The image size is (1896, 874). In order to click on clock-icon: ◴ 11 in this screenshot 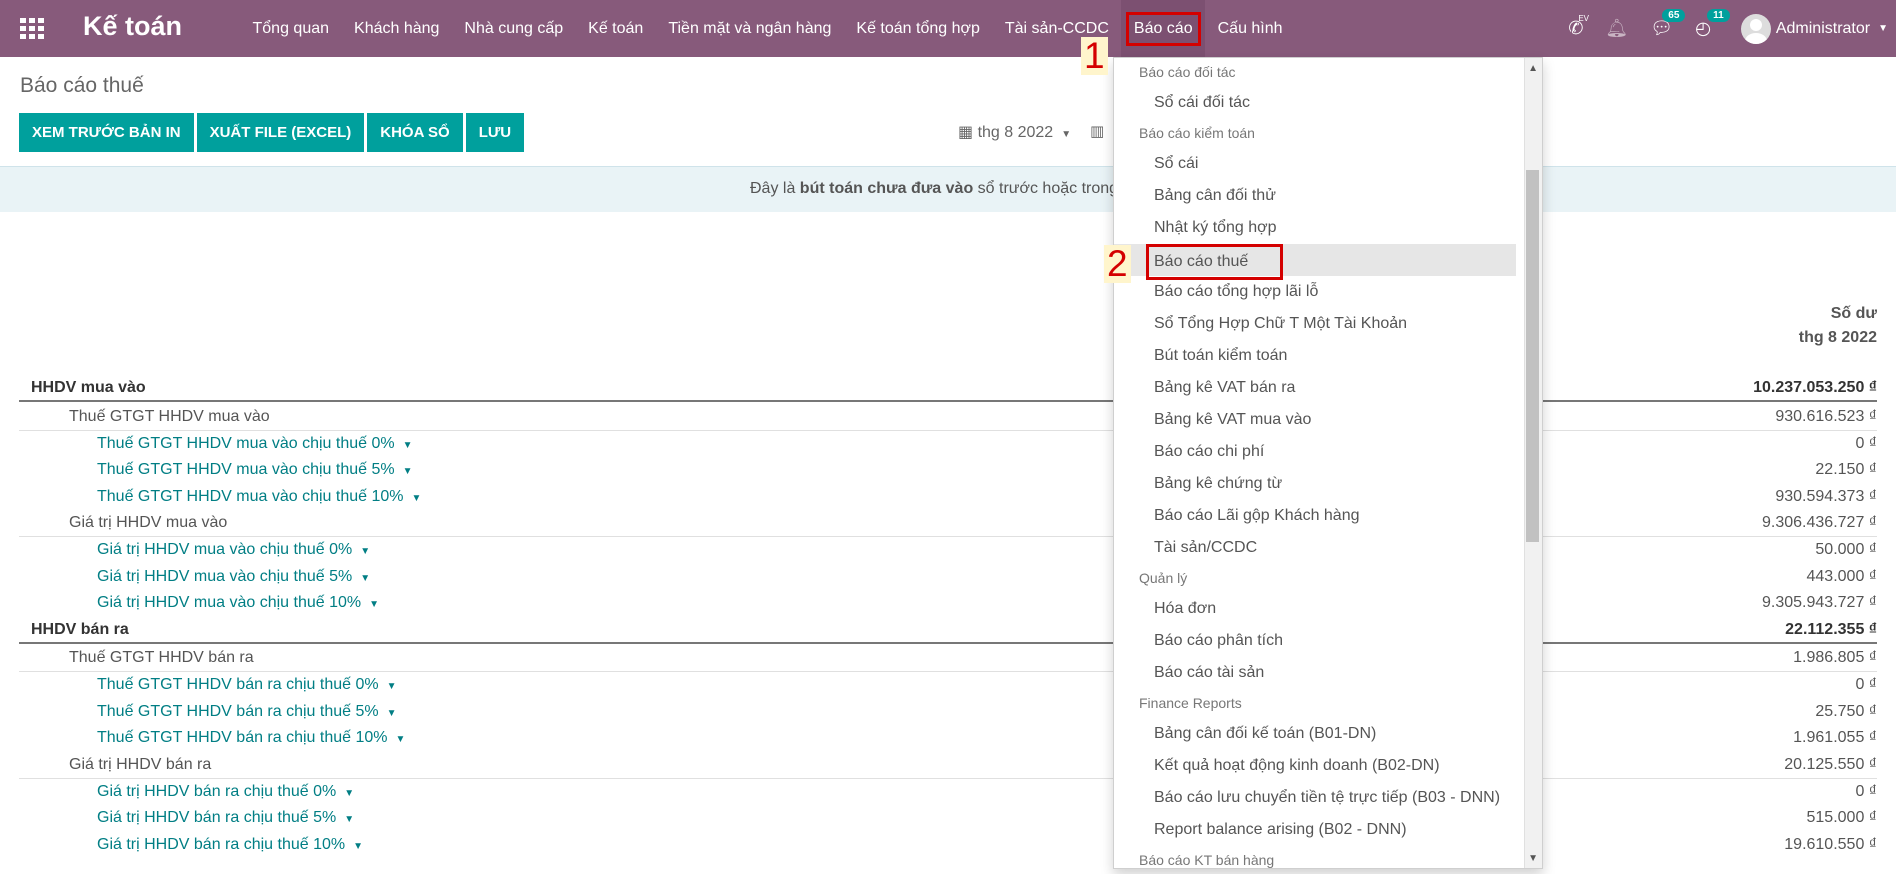, I will do `click(1712, 24)`.